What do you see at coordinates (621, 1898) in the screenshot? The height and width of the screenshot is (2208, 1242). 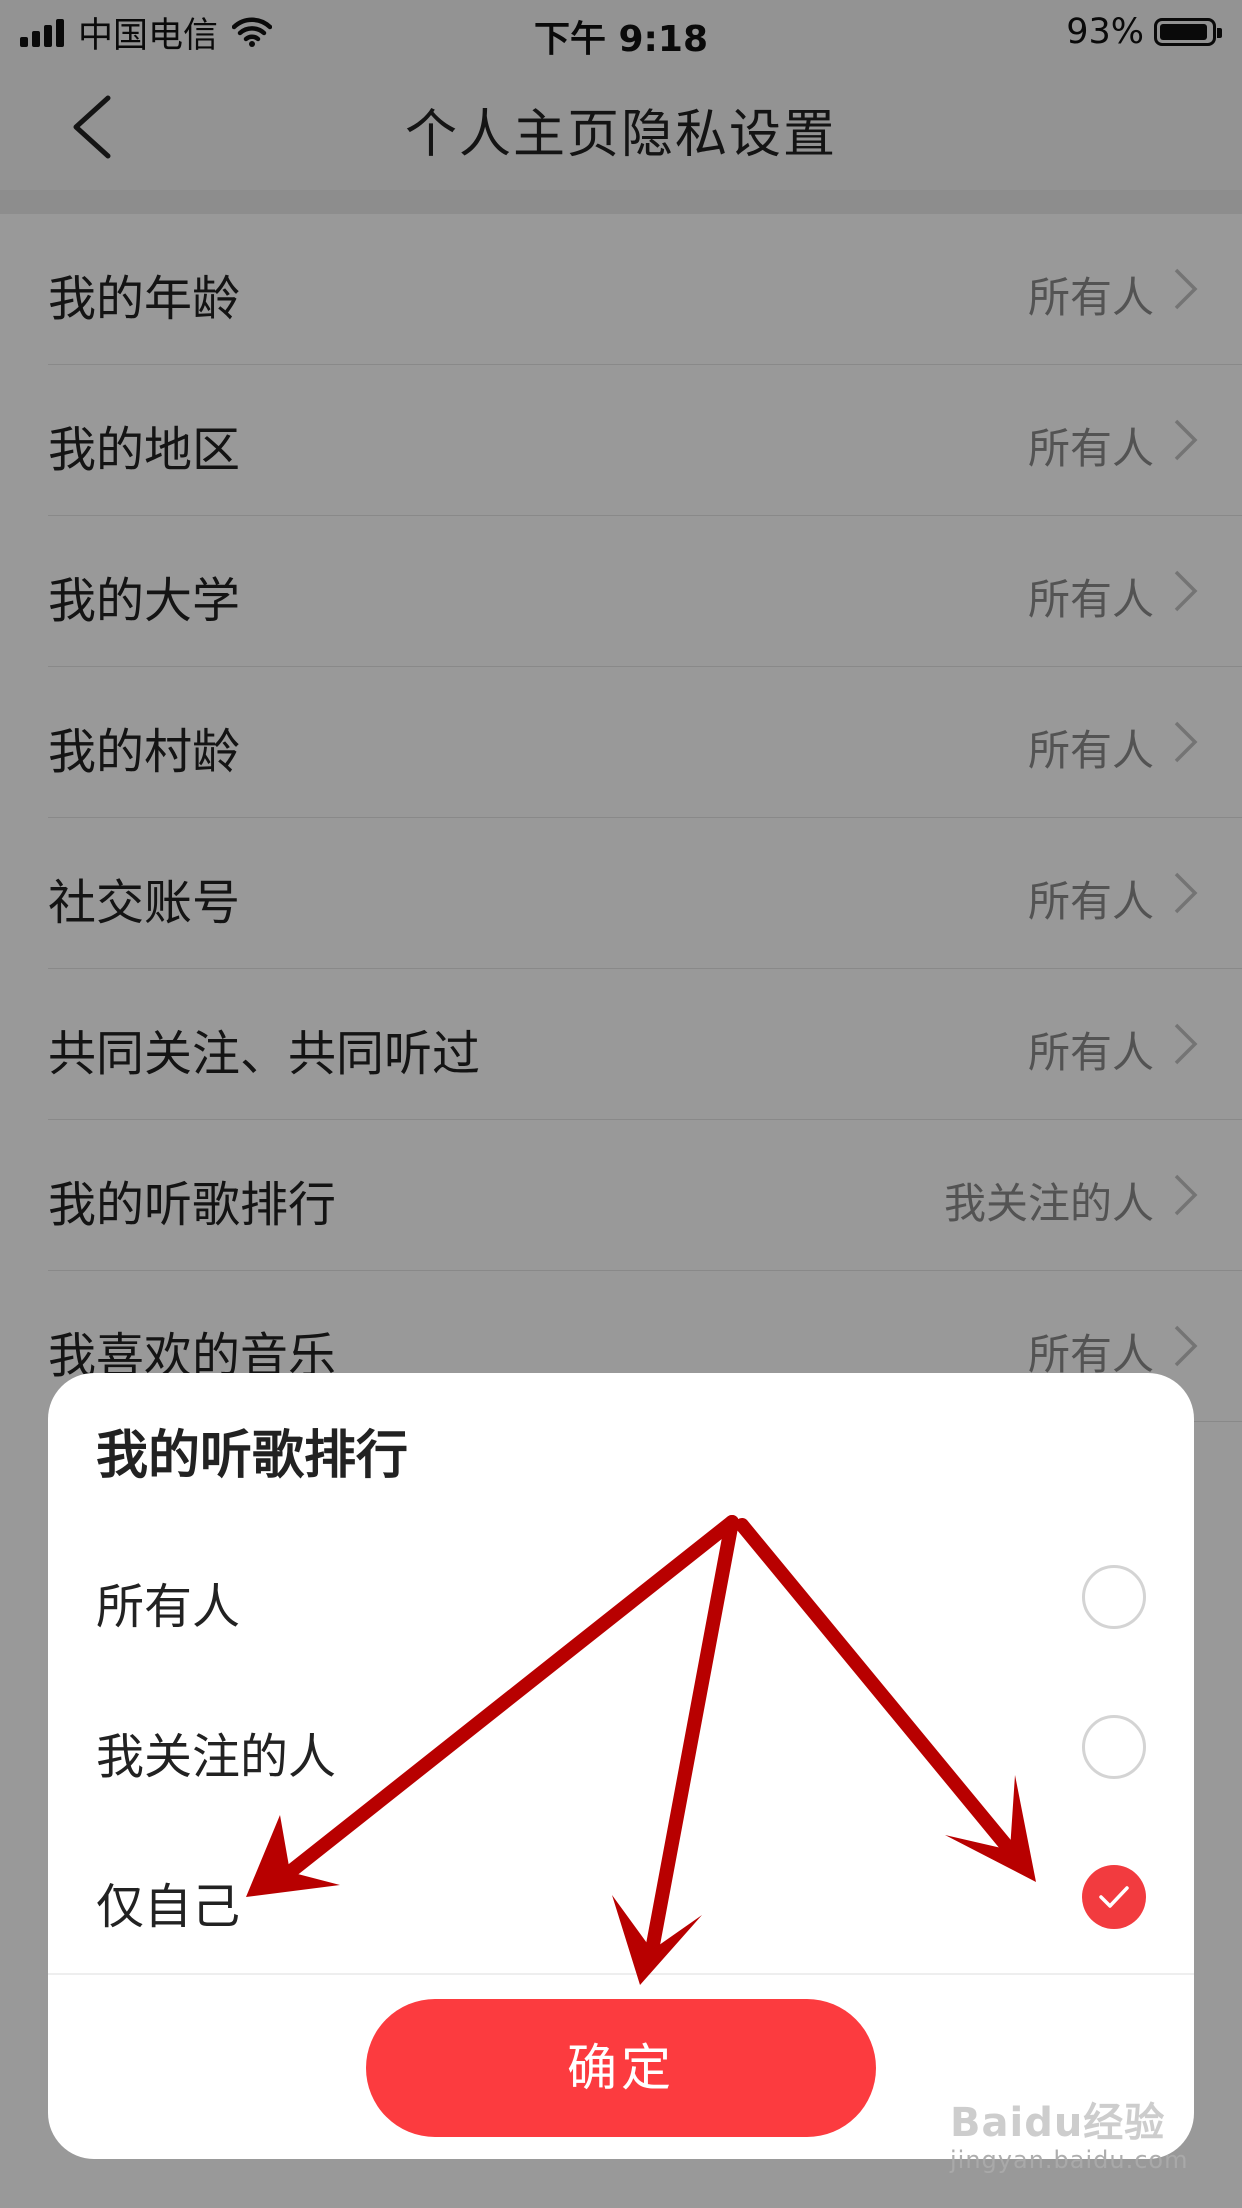 I see `option-only-me: 仅自己` at bounding box center [621, 1898].